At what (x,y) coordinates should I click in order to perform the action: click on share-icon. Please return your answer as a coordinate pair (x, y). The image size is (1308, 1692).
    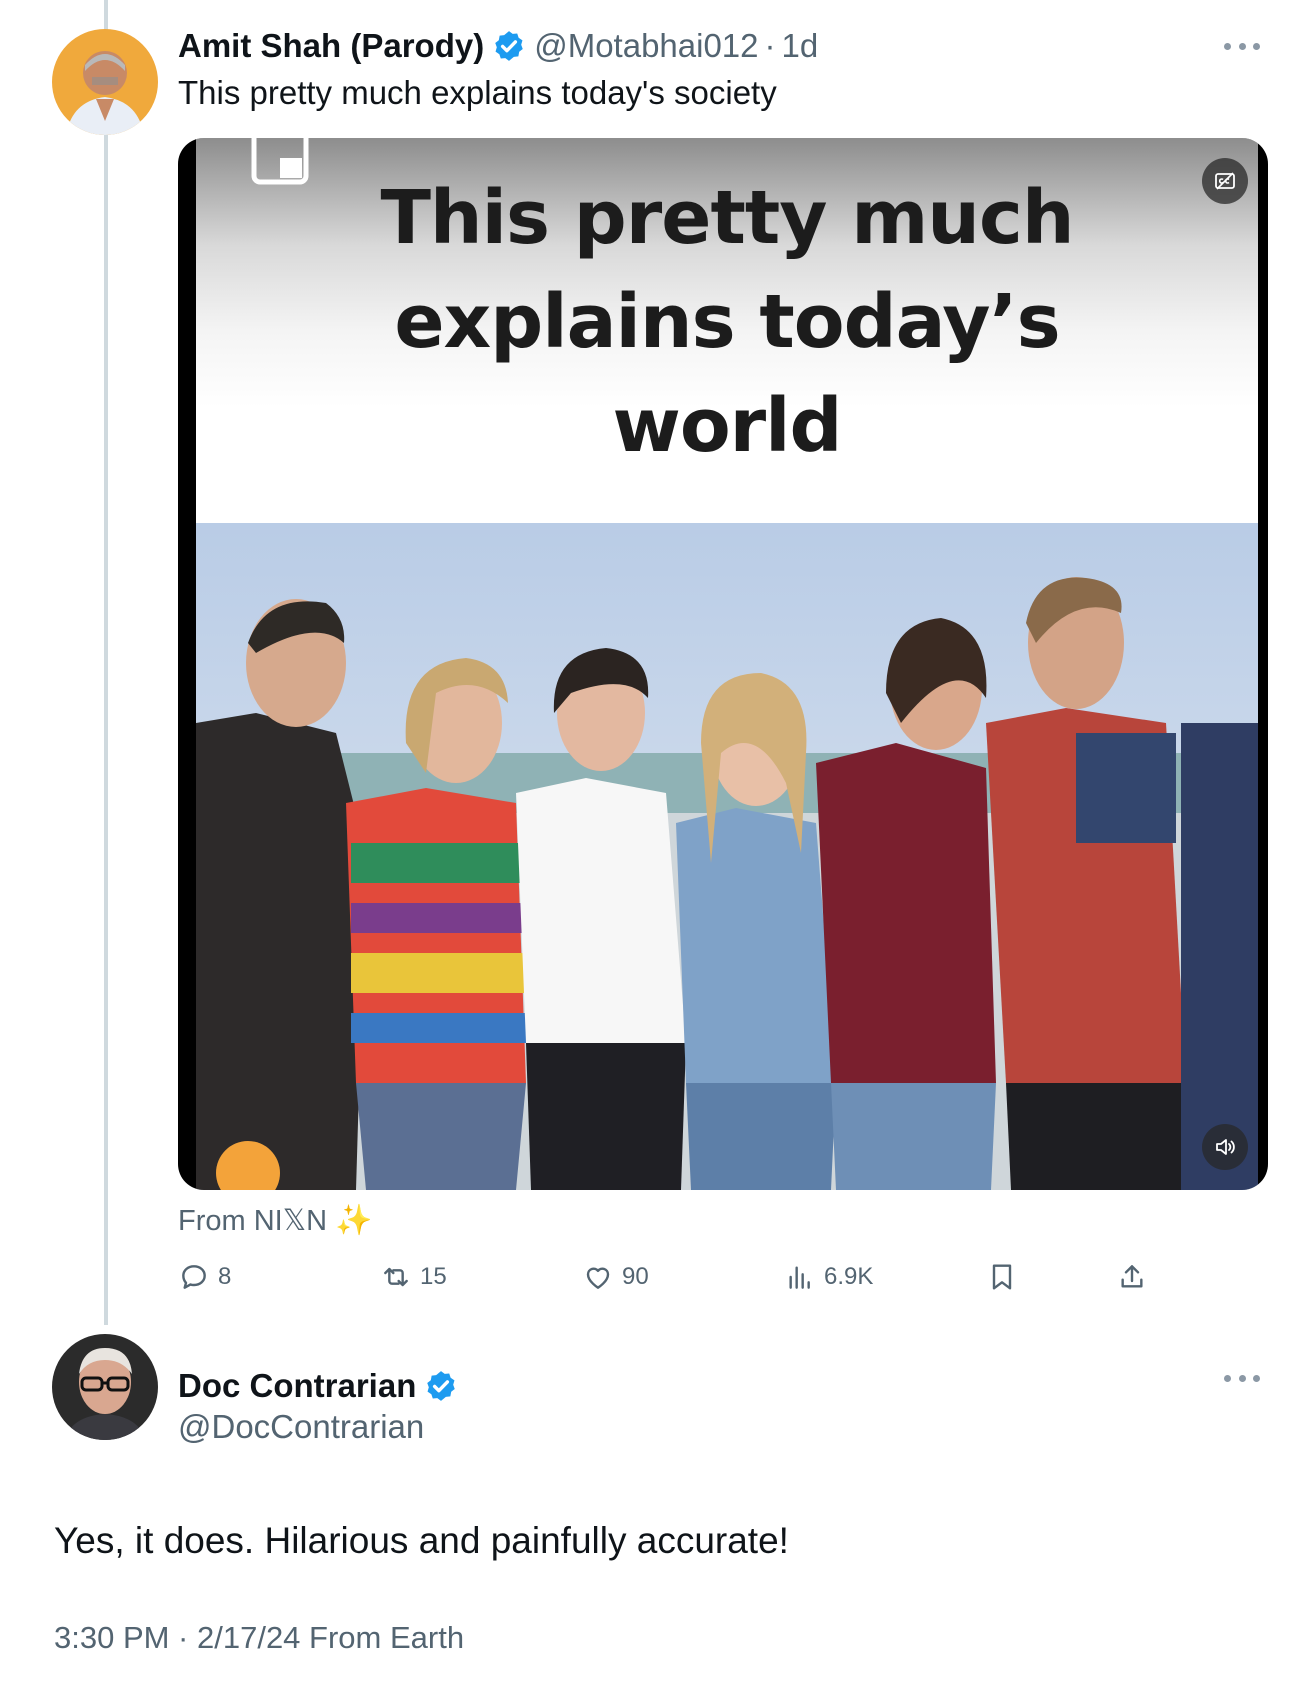
    Looking at the image, I should click on (1132, 1276).